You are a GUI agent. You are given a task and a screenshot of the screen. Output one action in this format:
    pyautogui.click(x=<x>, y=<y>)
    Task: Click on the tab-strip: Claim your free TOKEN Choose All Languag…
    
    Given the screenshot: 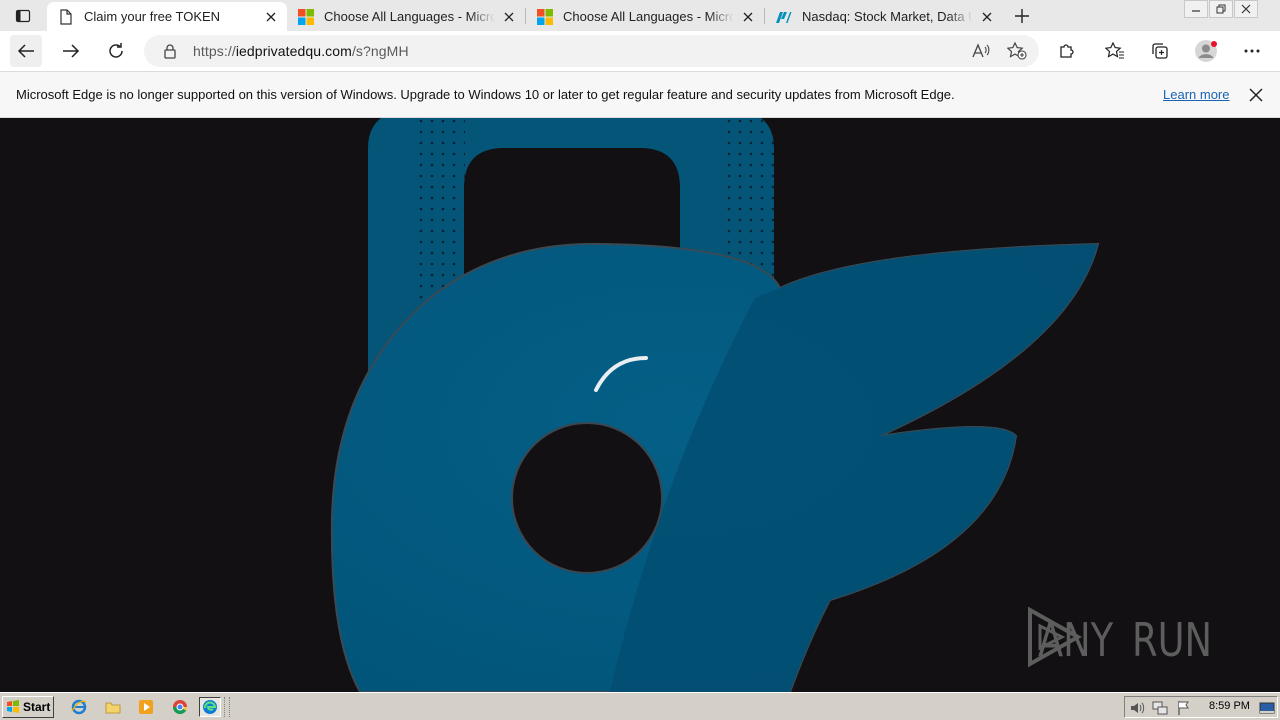 What is the action you would take?
    pyautogui.click(x=640, y=15)
    